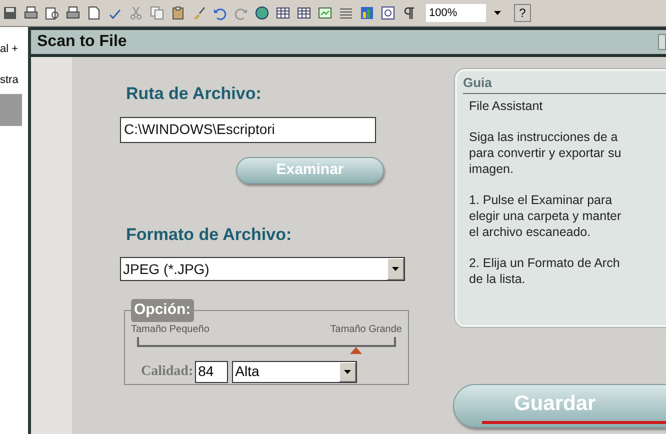 This screenshot has width=666, height=434. Describe the element at coordinates (356, 350) in the screenshot. I see `slider-thumb` at that location.